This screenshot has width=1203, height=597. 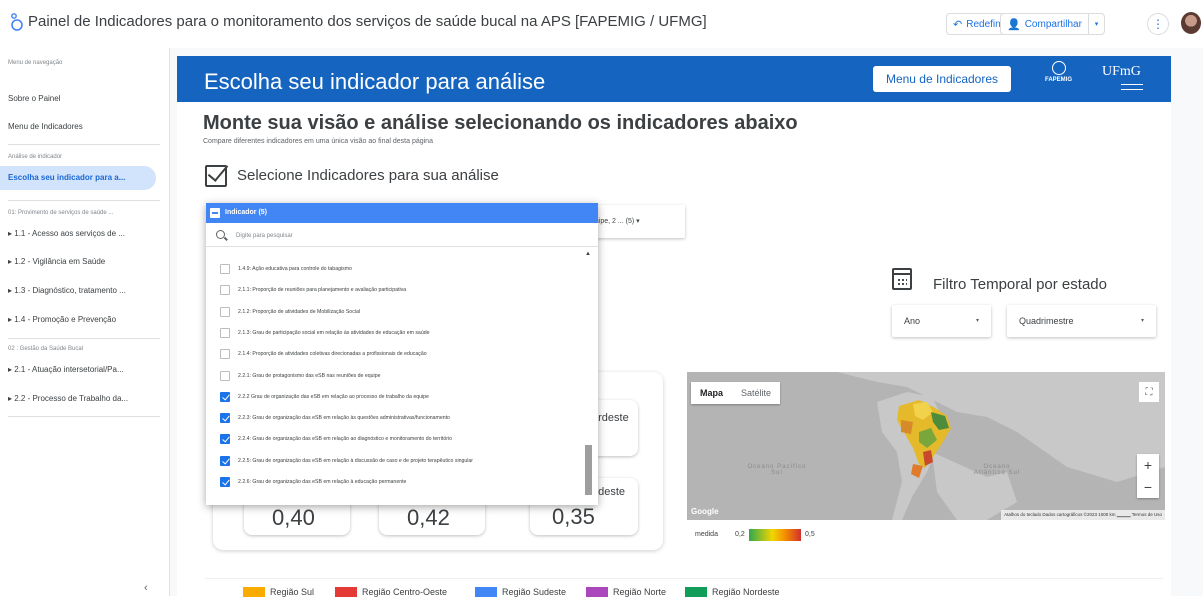 I want to click on zoom-controls: + −, so click(x=1148, y=476).